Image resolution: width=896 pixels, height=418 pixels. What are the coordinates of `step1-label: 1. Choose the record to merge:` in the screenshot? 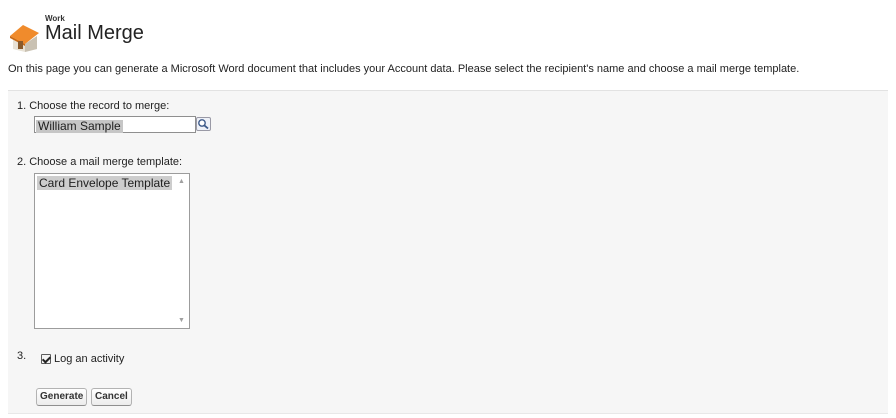 It's located at (93, 106).